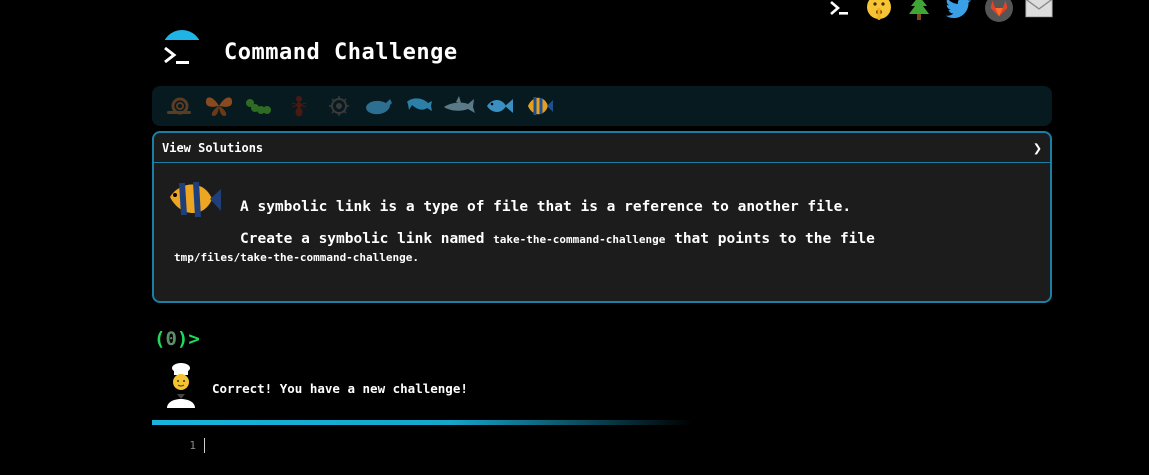  Describe the element at coordinates (160, 339) in the screenshot. I see `prompt-open-paren: (` at that location.